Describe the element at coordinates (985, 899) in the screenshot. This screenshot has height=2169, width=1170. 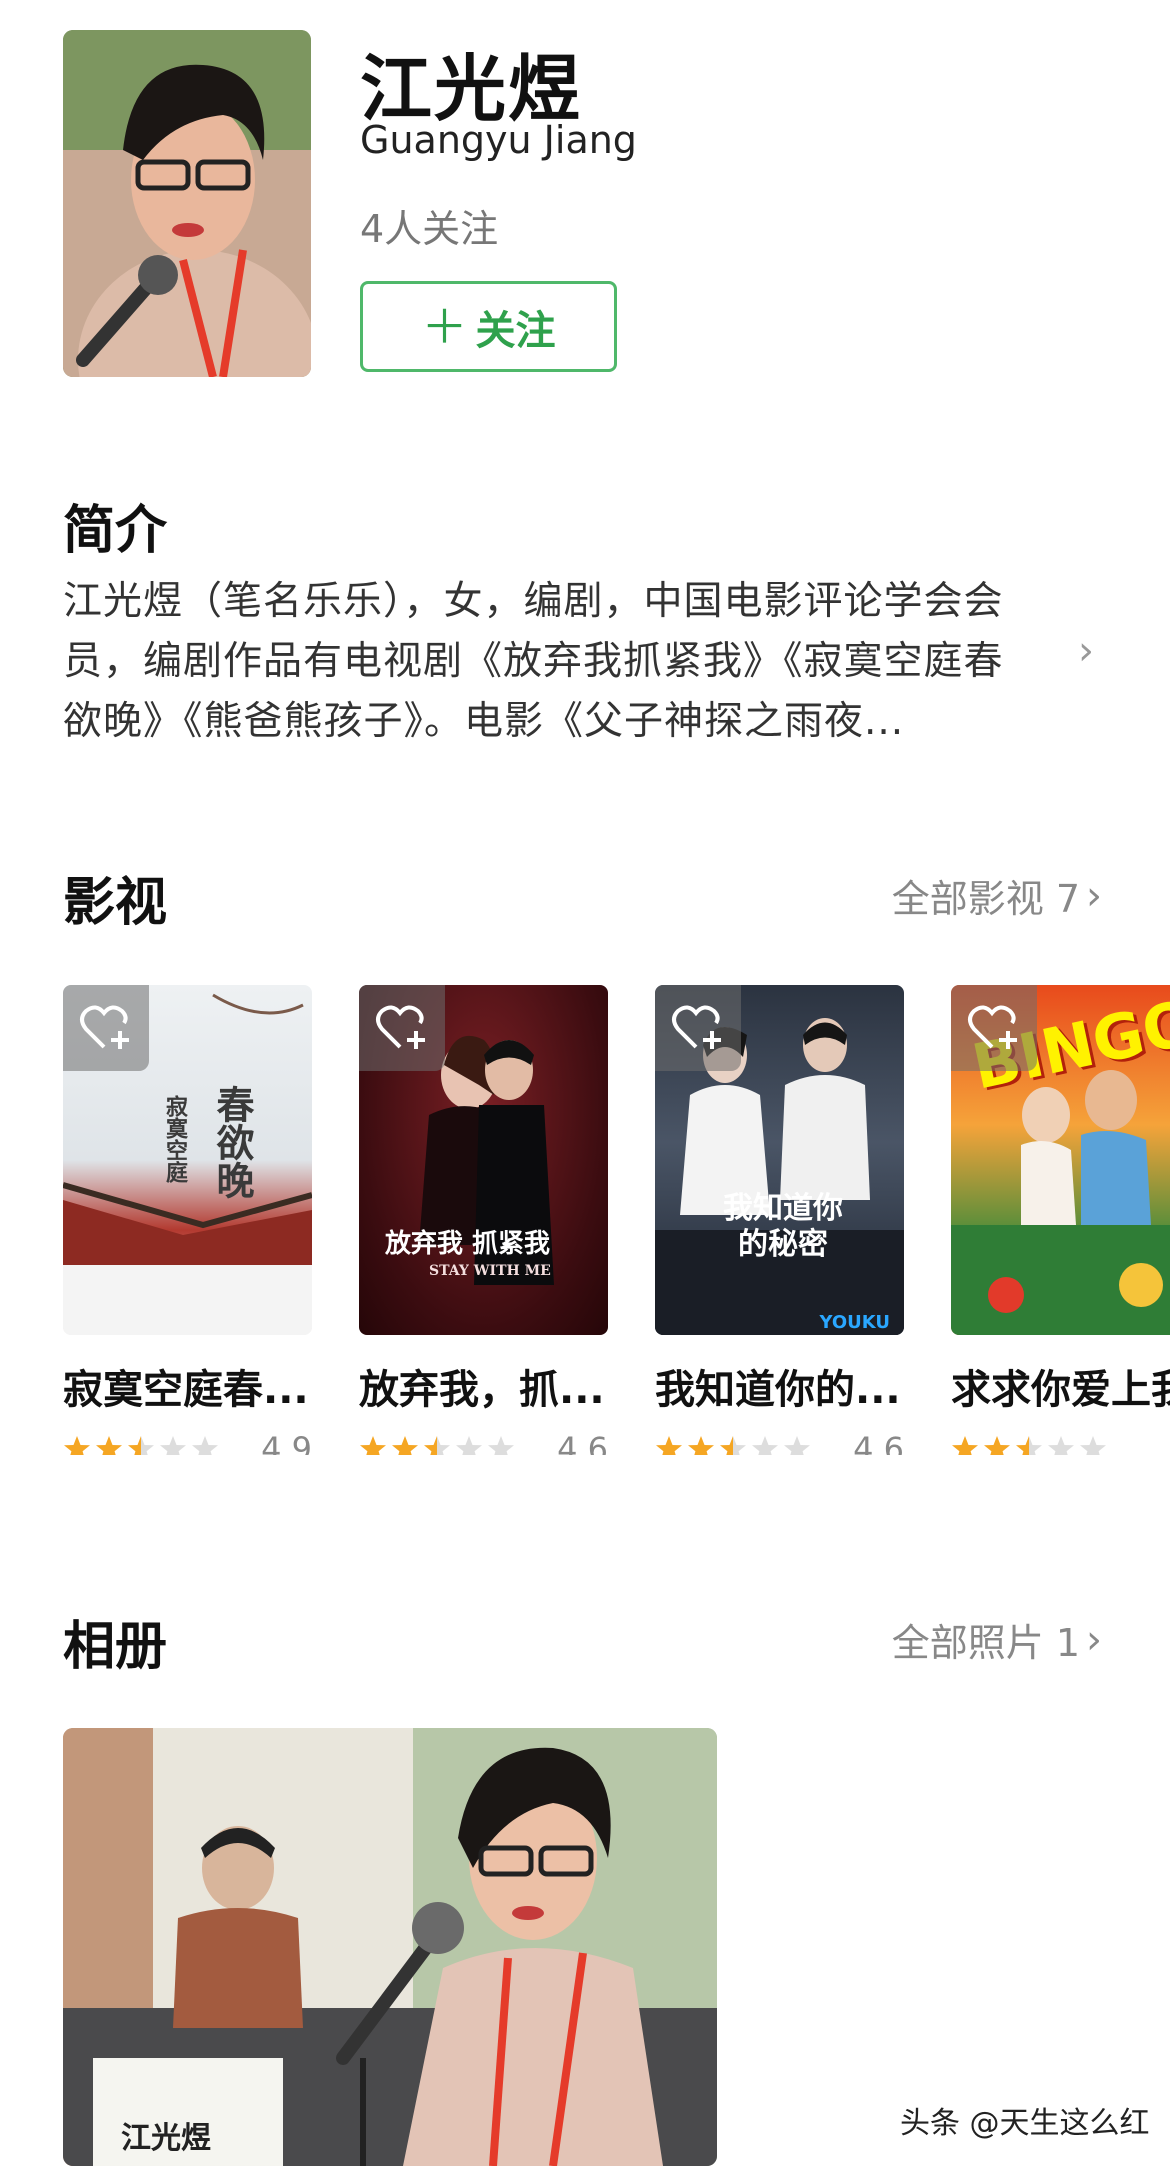
I see `all-films-label: 全部影视 7` at that location.